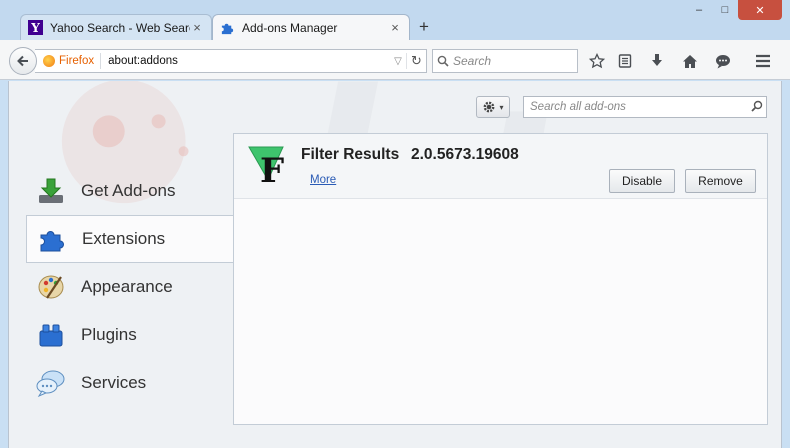  Describe the element at coordinates (416, 61) in the screenshot. I see `reload-icon: ↻` at that location.